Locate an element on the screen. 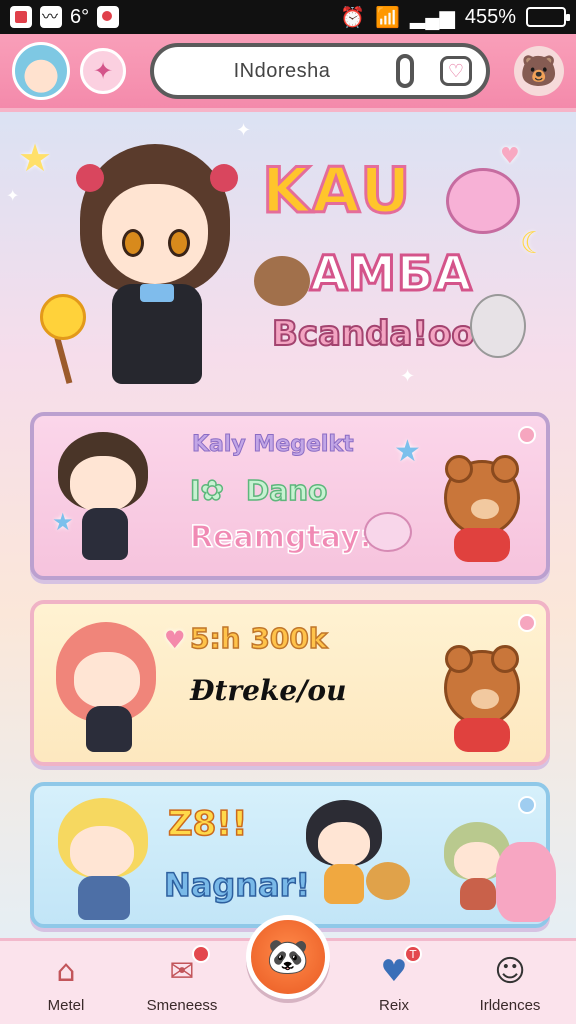 Image resolution: width=576 pixels, height=1024 pixels. search-input: INdoresha is located at coordinates (282, 71).